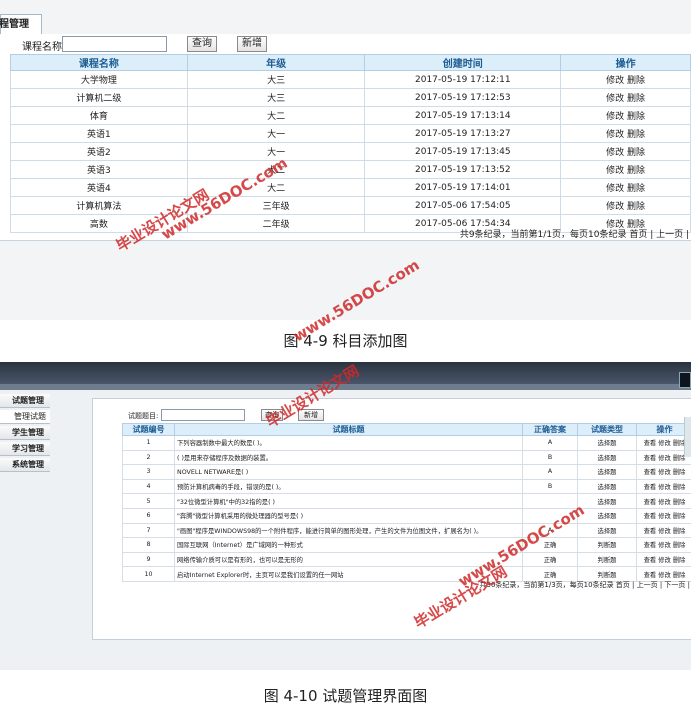 The height and width of the screenshot is (717, 691). Describe the element at coordinates (202, 44) in the screenshot. I see `query-button: 查询` at that location.